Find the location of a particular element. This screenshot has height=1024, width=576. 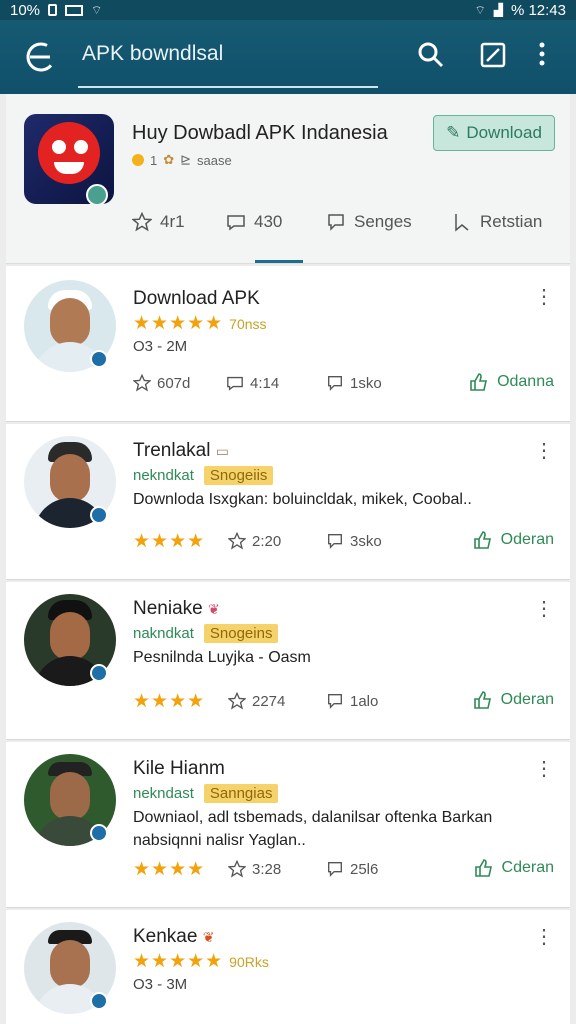

app-meta: 1 ✿ ⊵ saase is located at coordinates (182, 160).